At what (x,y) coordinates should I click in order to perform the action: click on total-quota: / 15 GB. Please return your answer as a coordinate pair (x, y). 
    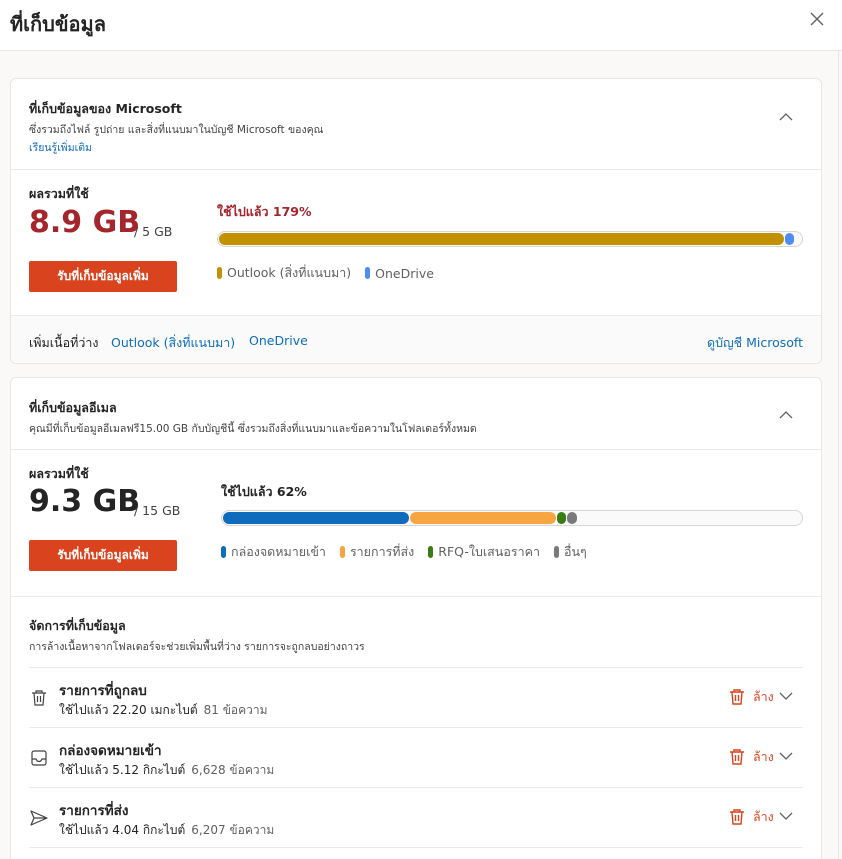
    Looking at the image, I should click on (157, 510).